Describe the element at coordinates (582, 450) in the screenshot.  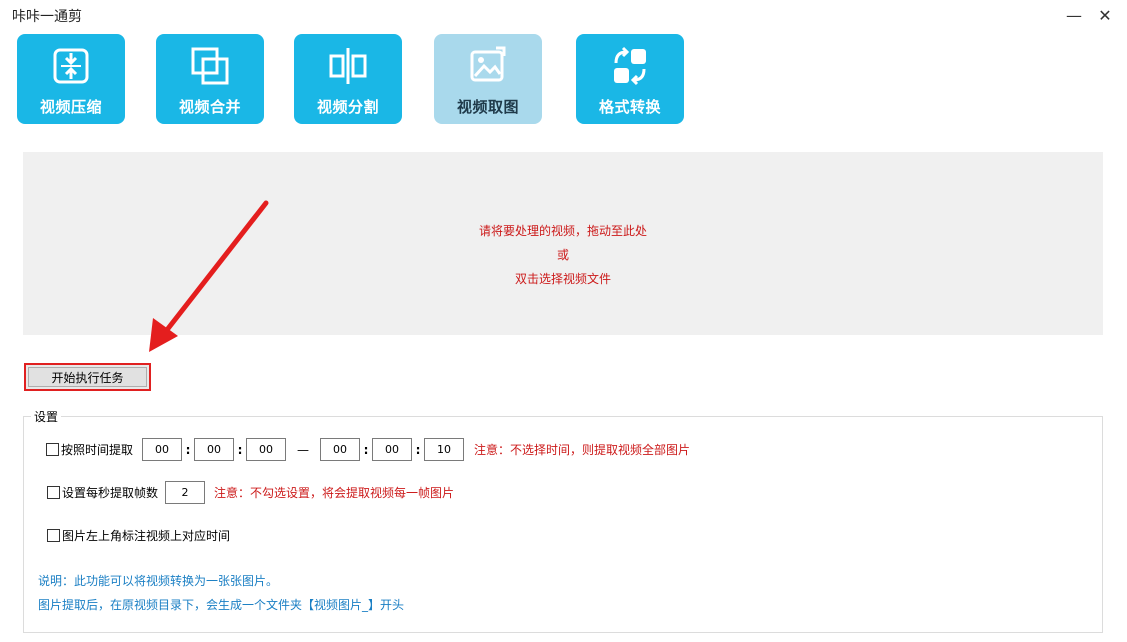
I see `by-time-note: 注意：不选择时间，则提取视频全部图片` at that location.